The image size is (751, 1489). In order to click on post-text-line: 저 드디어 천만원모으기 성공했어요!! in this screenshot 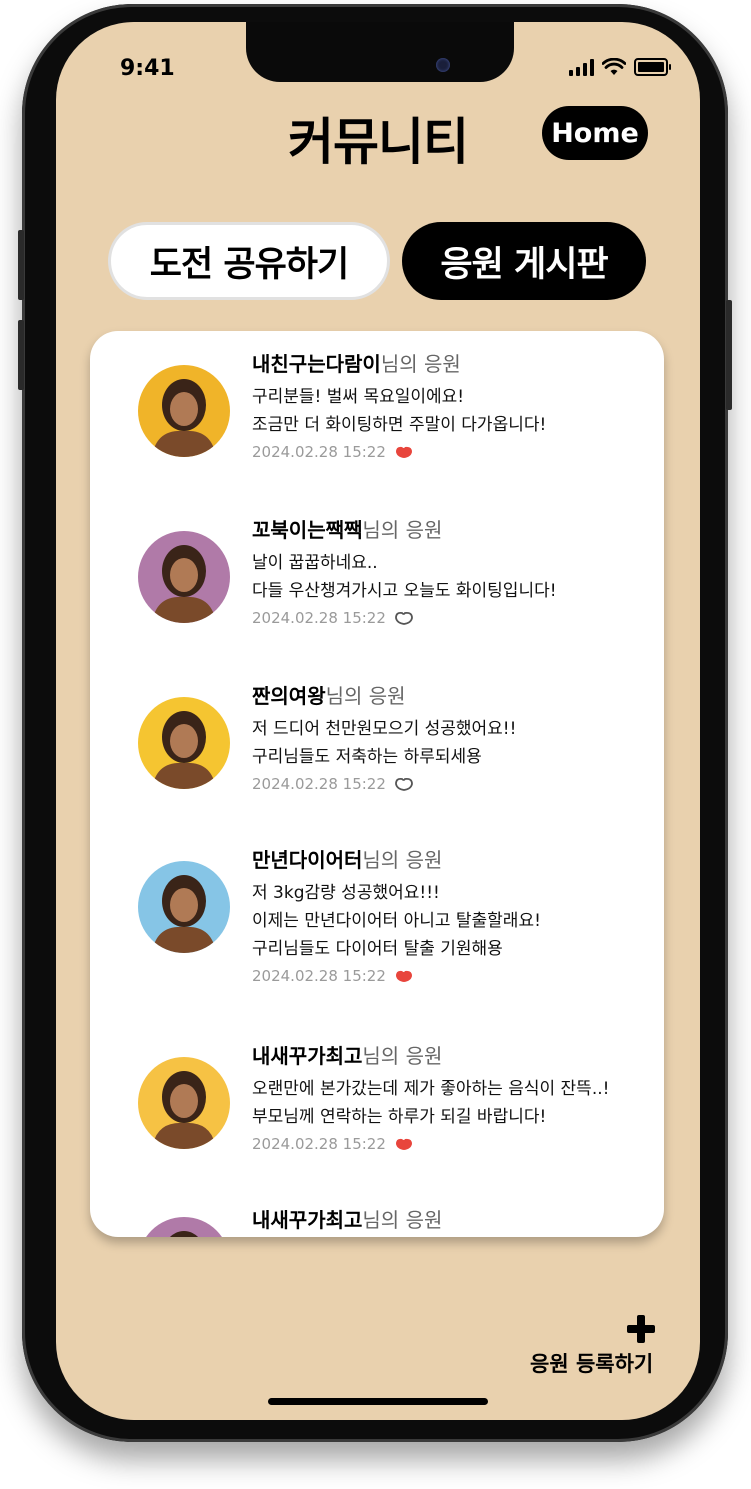, I will do `click(384, 729)`.